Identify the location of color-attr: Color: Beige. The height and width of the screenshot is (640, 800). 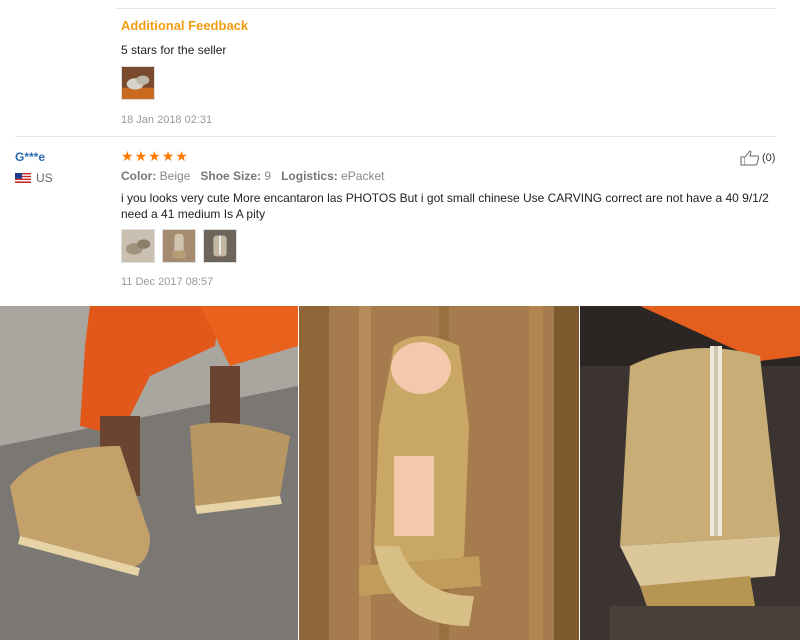
(155, 176).